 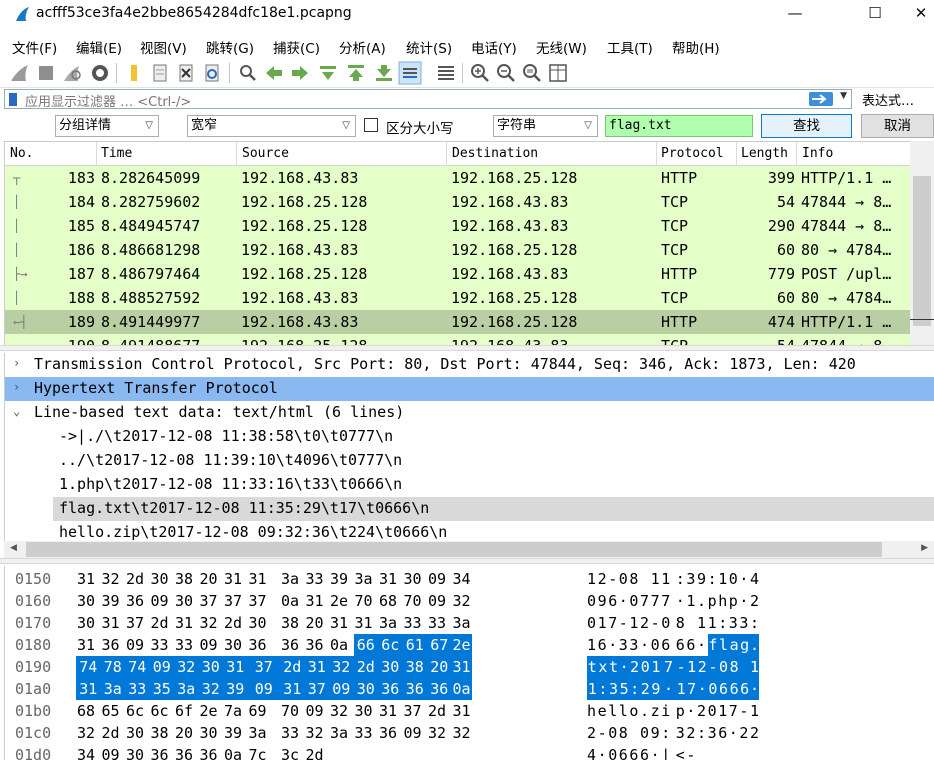 I want to click on hex-byte: 0a, so click(x=290, y=601).